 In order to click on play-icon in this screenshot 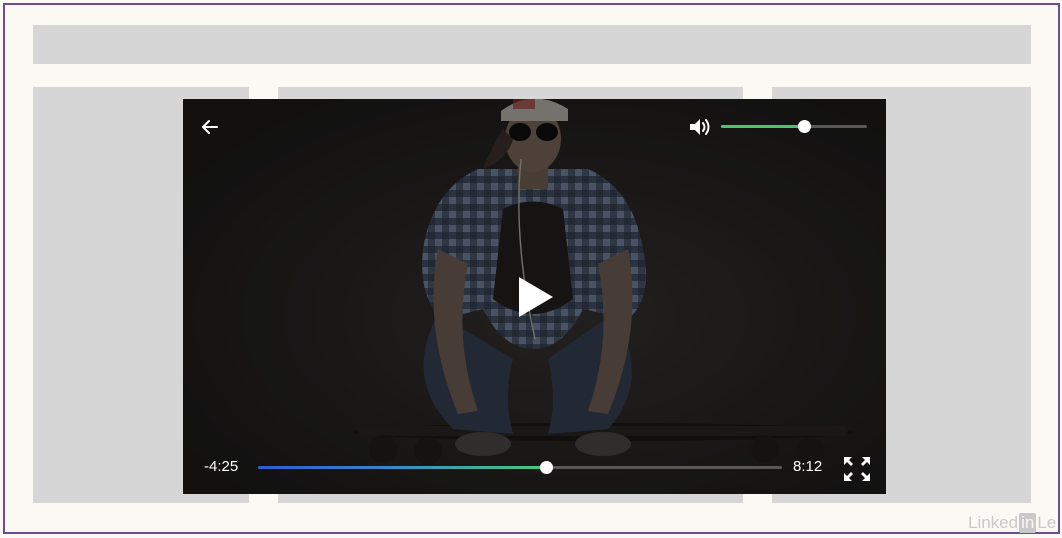, I will do `click(535, 297)`.